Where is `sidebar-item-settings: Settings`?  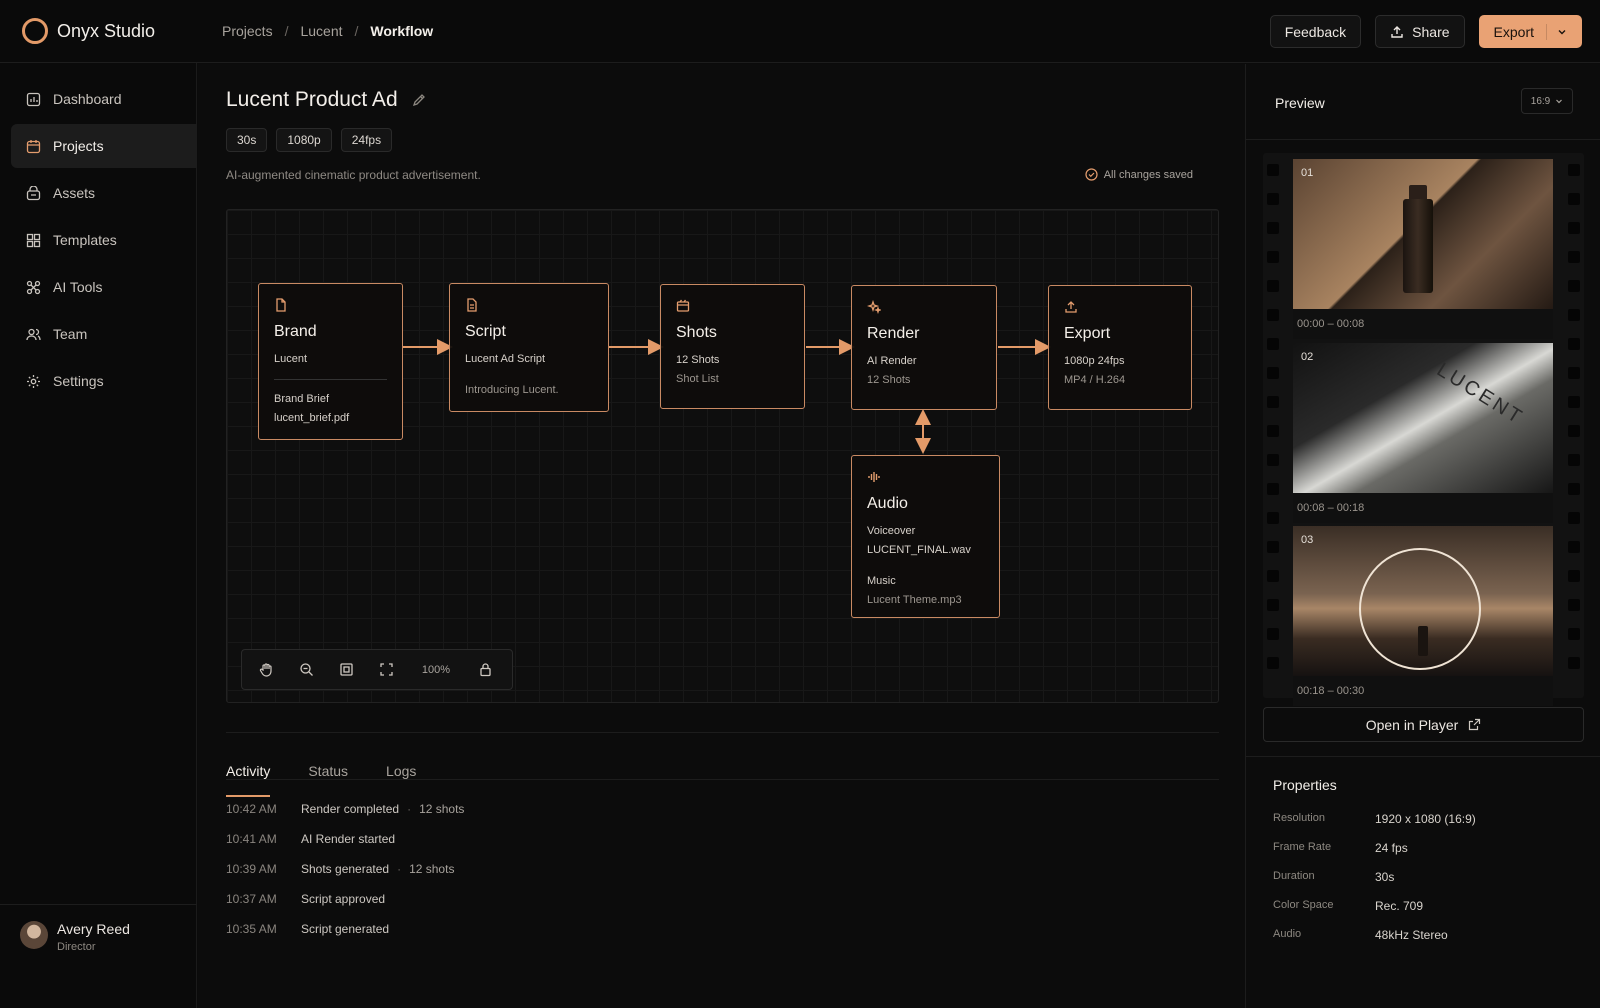
sidebar-item-settings: Settings is located at coordinates (104, 381).